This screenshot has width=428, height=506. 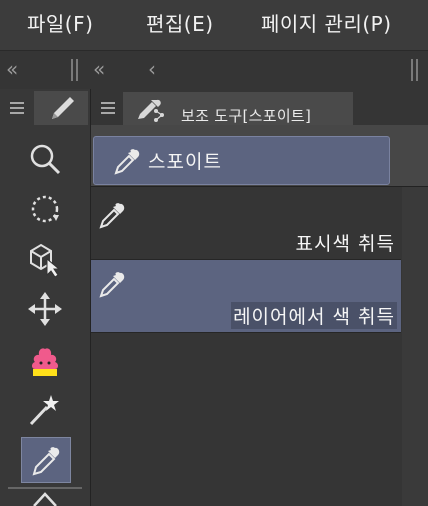 I want to click on tool-palette-header, so click(x=45, y=107).